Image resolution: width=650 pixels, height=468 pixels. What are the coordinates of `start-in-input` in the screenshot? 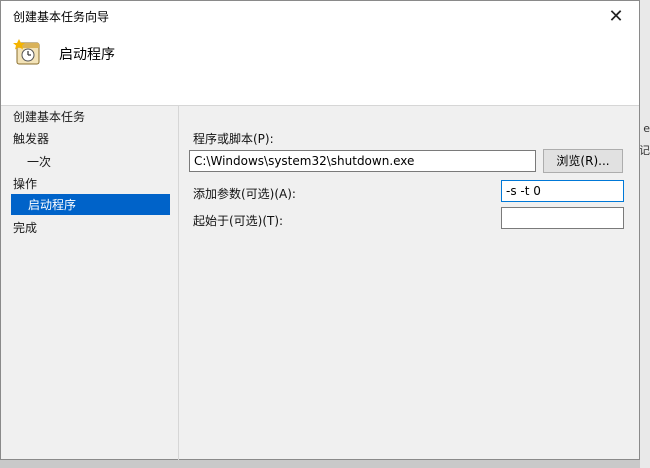 It's located at (562, 218).